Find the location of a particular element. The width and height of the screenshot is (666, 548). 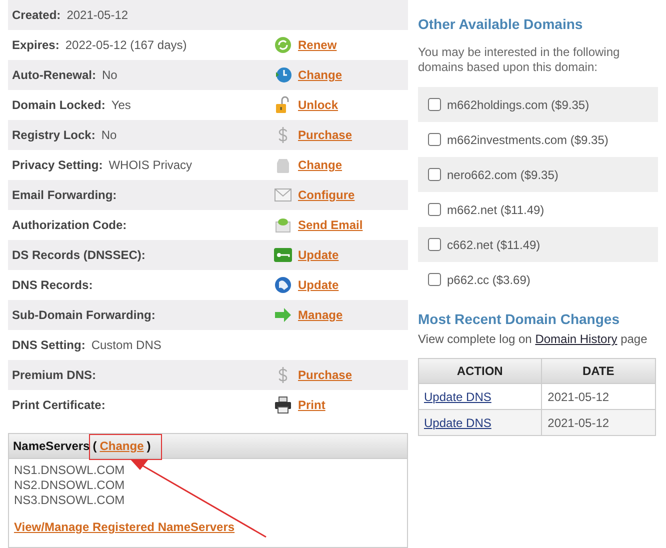

field-label: Expires: is located at coordinates (36, 45).